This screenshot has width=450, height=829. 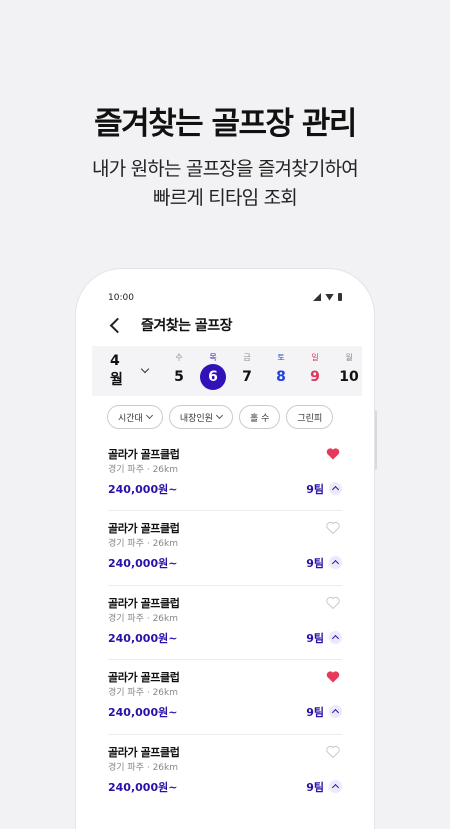 What do you see at coordinates (130, 418) in the screenshot?
I see `filter-chip-label: 시간대` at bounding box center [130, 418].